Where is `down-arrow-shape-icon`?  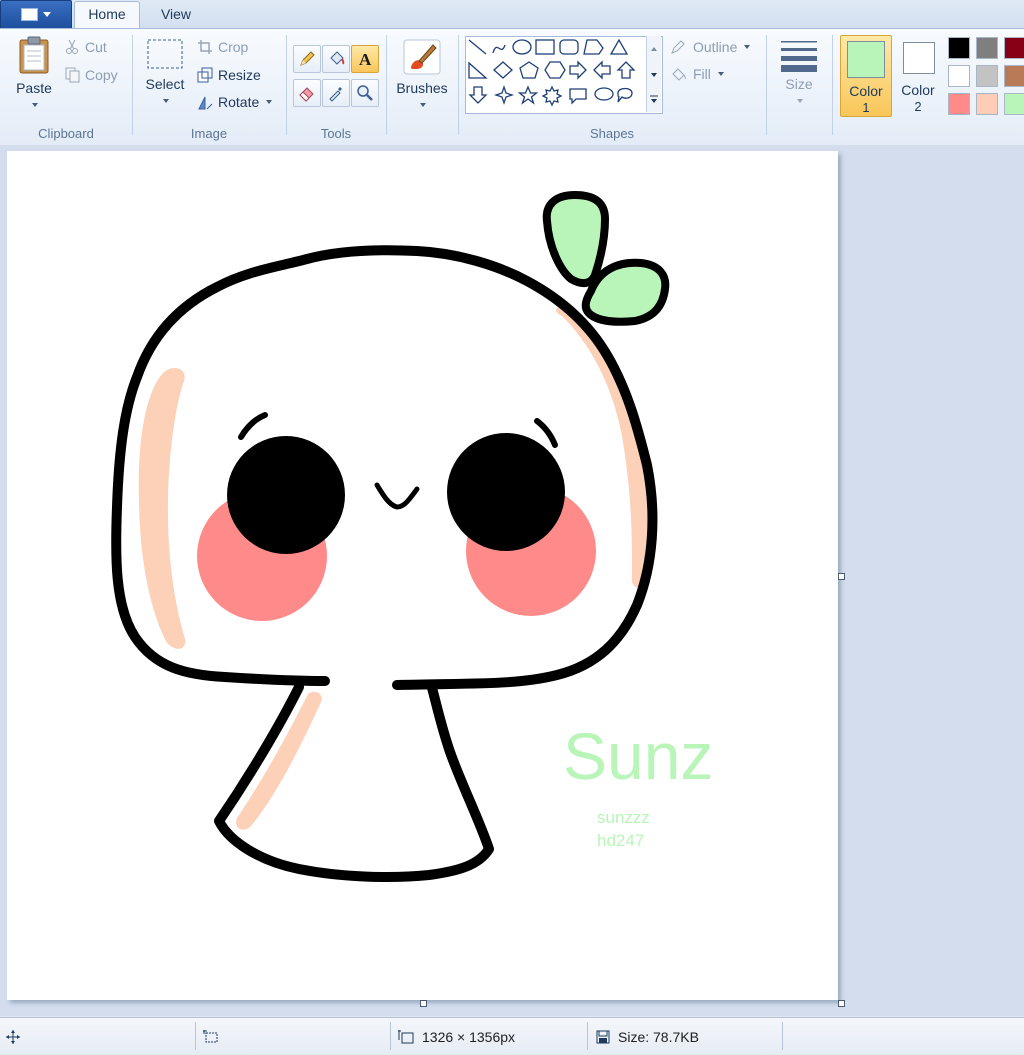
down-arrow-shape-icon is located at coordinates (478, 95).